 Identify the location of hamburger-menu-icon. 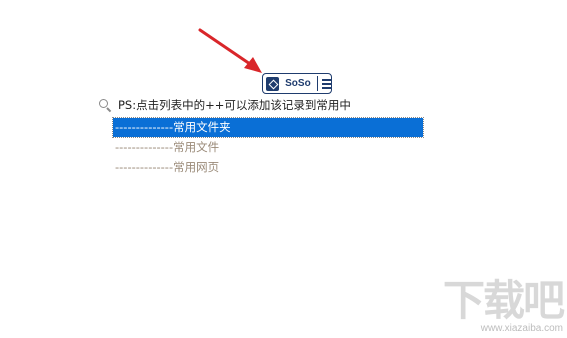
(326, 83).